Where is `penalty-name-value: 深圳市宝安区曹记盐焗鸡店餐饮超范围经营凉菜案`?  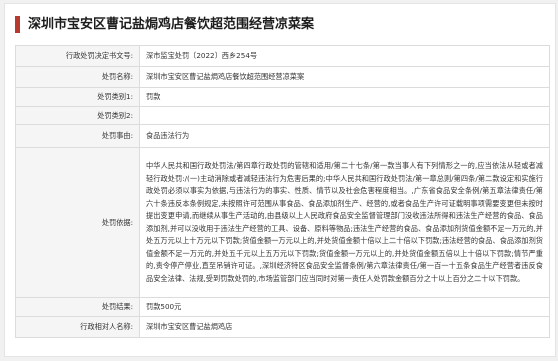
penalty-name-value: 深圳市宝安区曹记盐焗鸡店餐饮超范围经营凉菜案 is located at coordinates (344, 77).